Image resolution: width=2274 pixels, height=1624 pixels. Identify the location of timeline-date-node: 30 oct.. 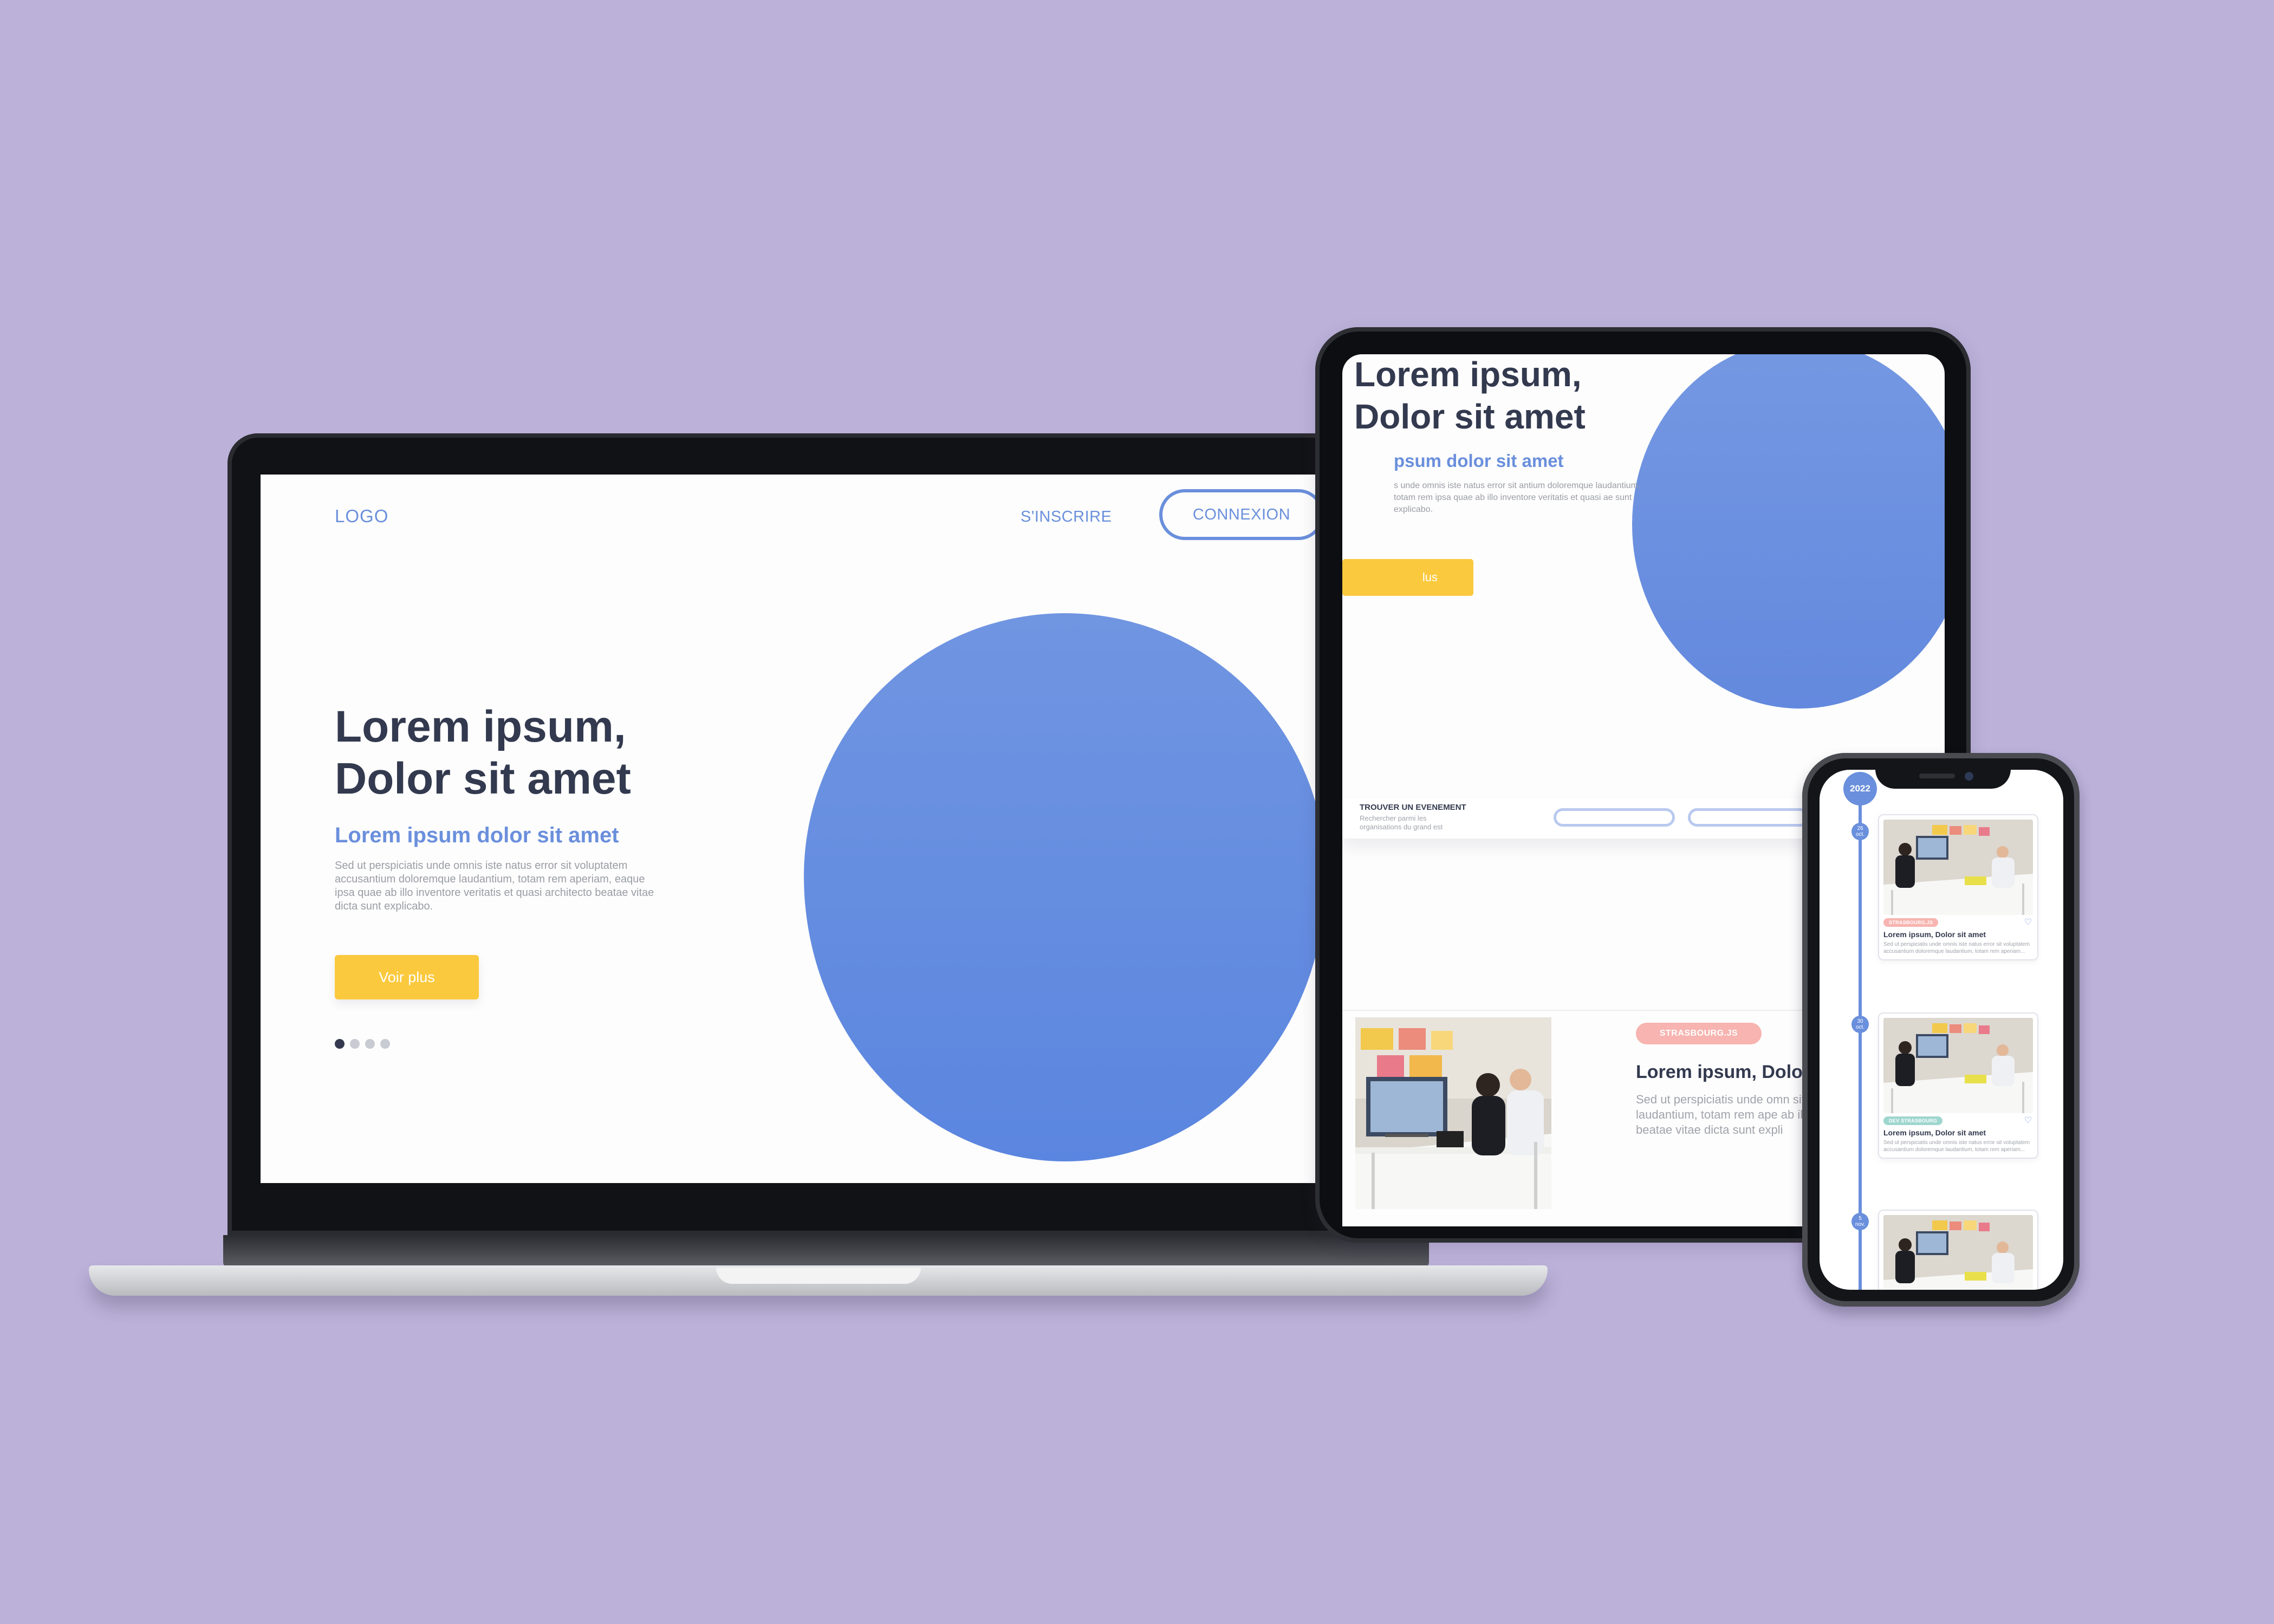
(1860, 1024).